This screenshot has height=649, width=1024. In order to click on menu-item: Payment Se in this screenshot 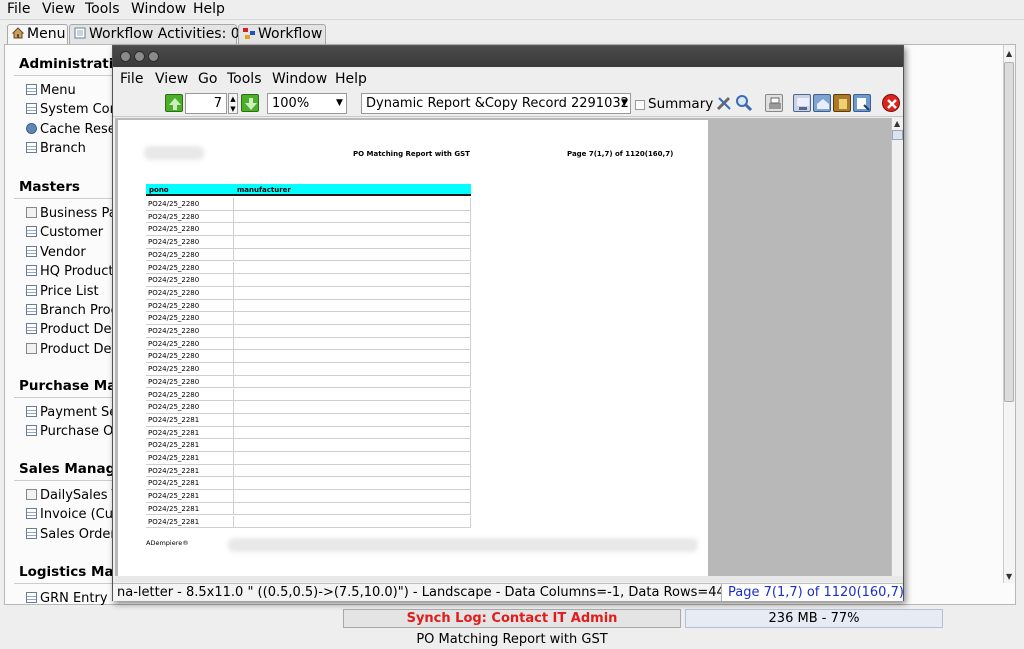, I will do `click(71, 412)`.